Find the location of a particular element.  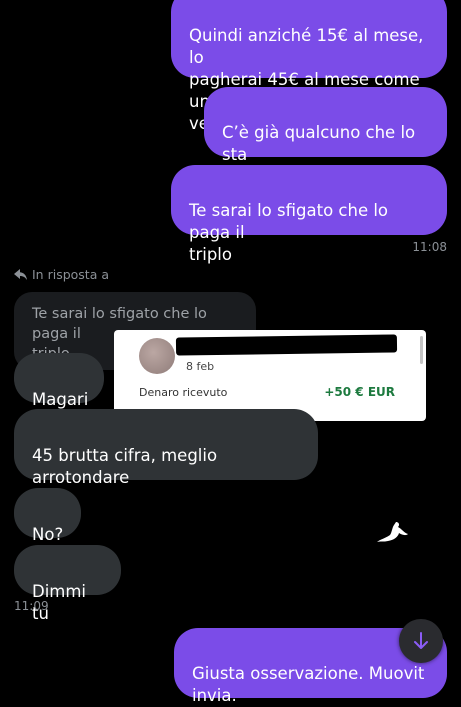

scroll-to-bottom-button is located at coordinates (421, 641).